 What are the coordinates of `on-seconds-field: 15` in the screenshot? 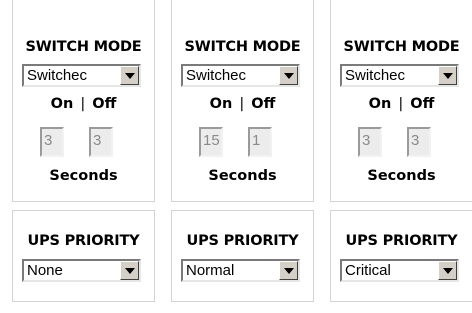 It's located at (211, 142).